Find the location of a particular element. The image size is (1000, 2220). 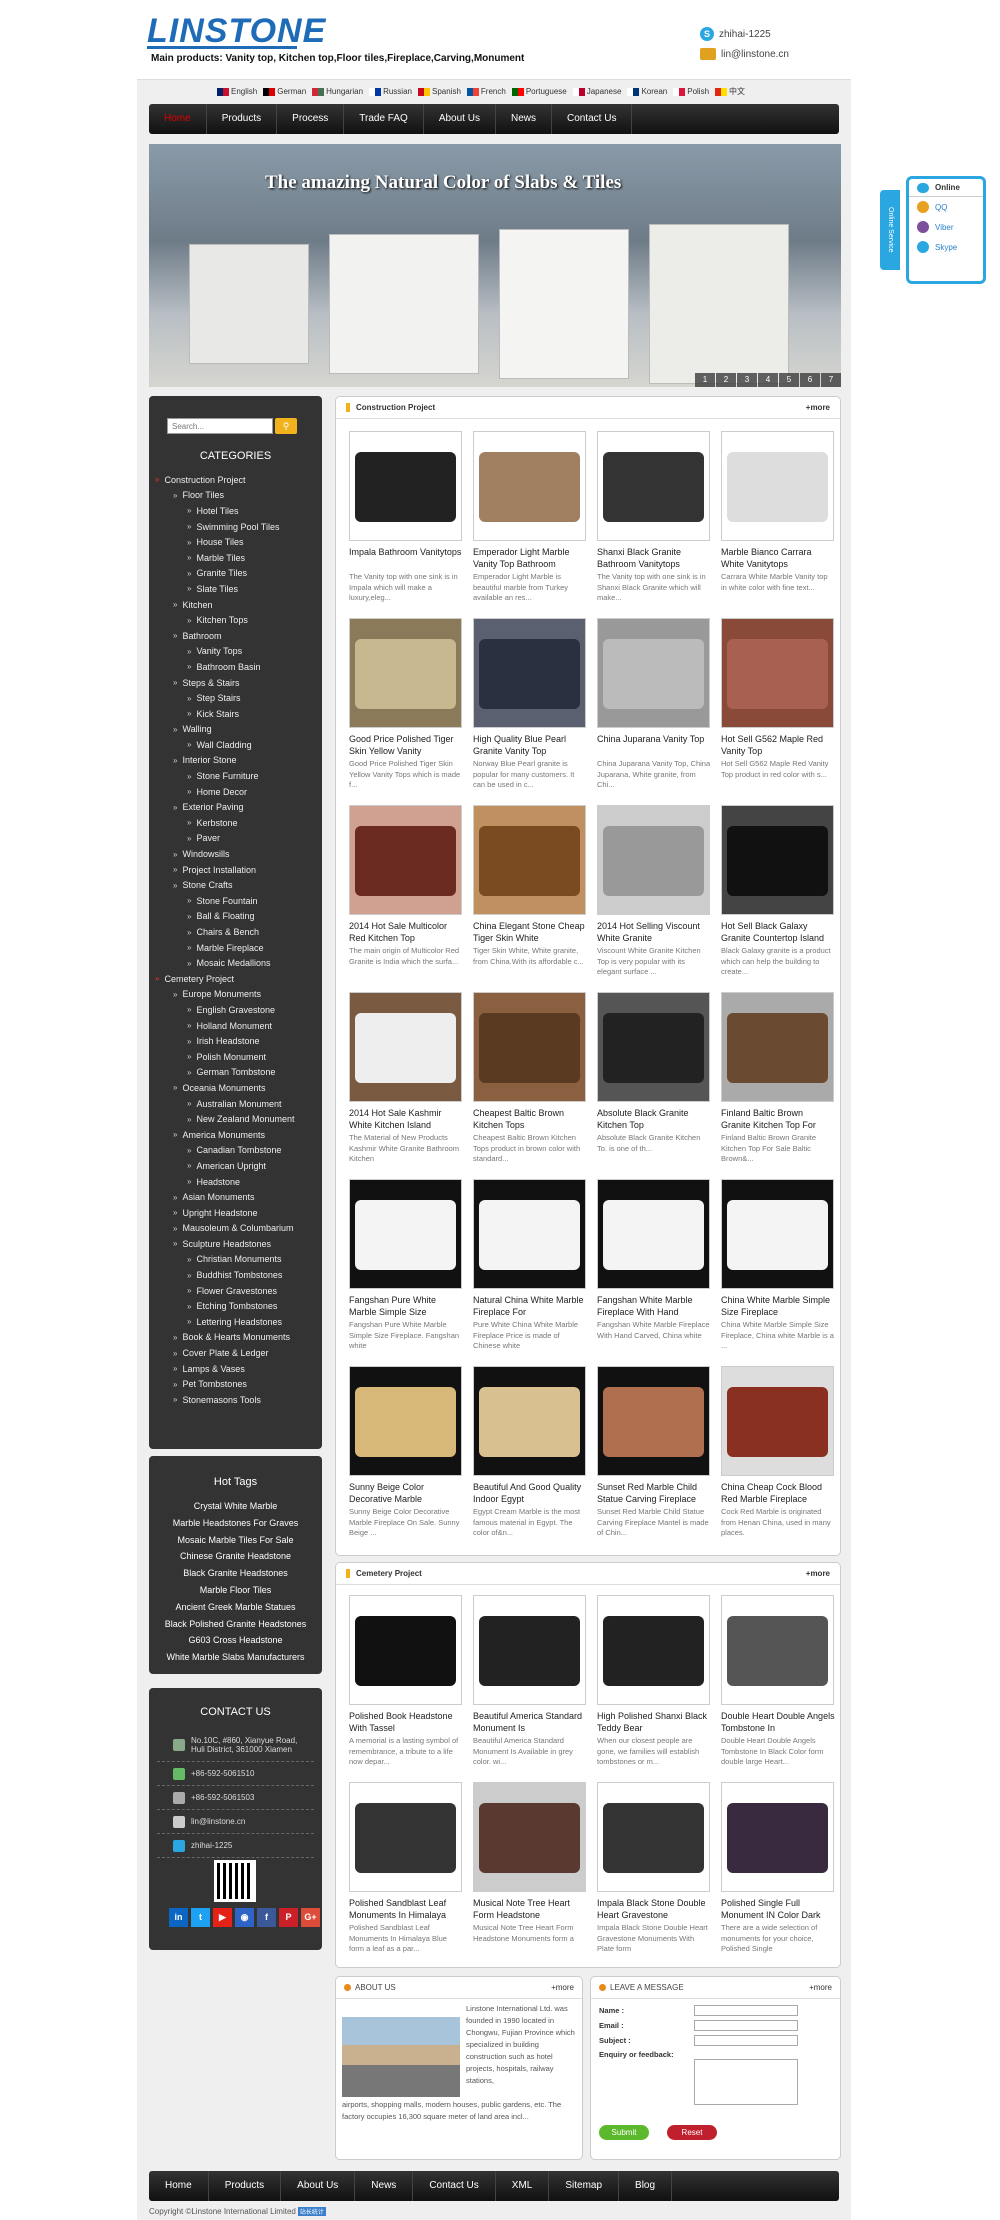

footer-nav-item: Home is located at coordinates (179, 2186).